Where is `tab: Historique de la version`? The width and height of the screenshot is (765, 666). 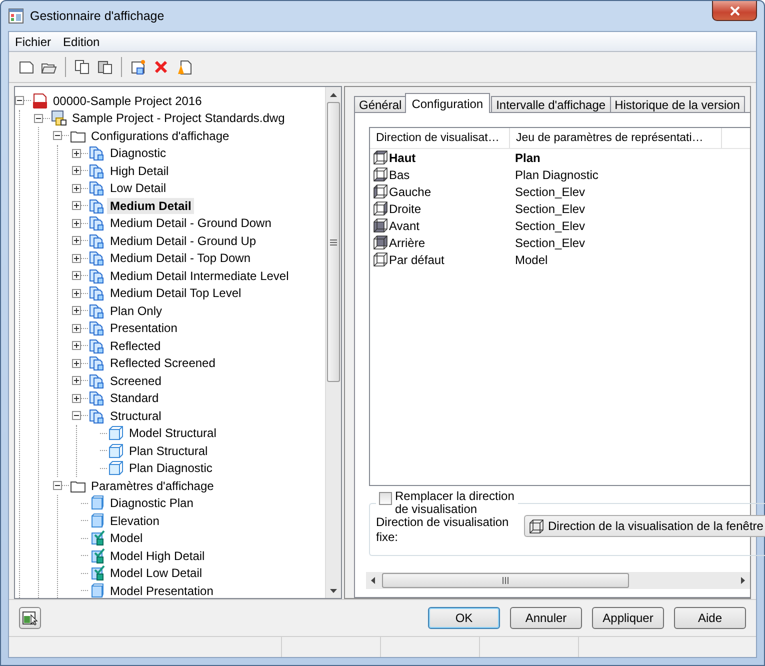
tab: Historique de la version is located at coordinates (677, 104).